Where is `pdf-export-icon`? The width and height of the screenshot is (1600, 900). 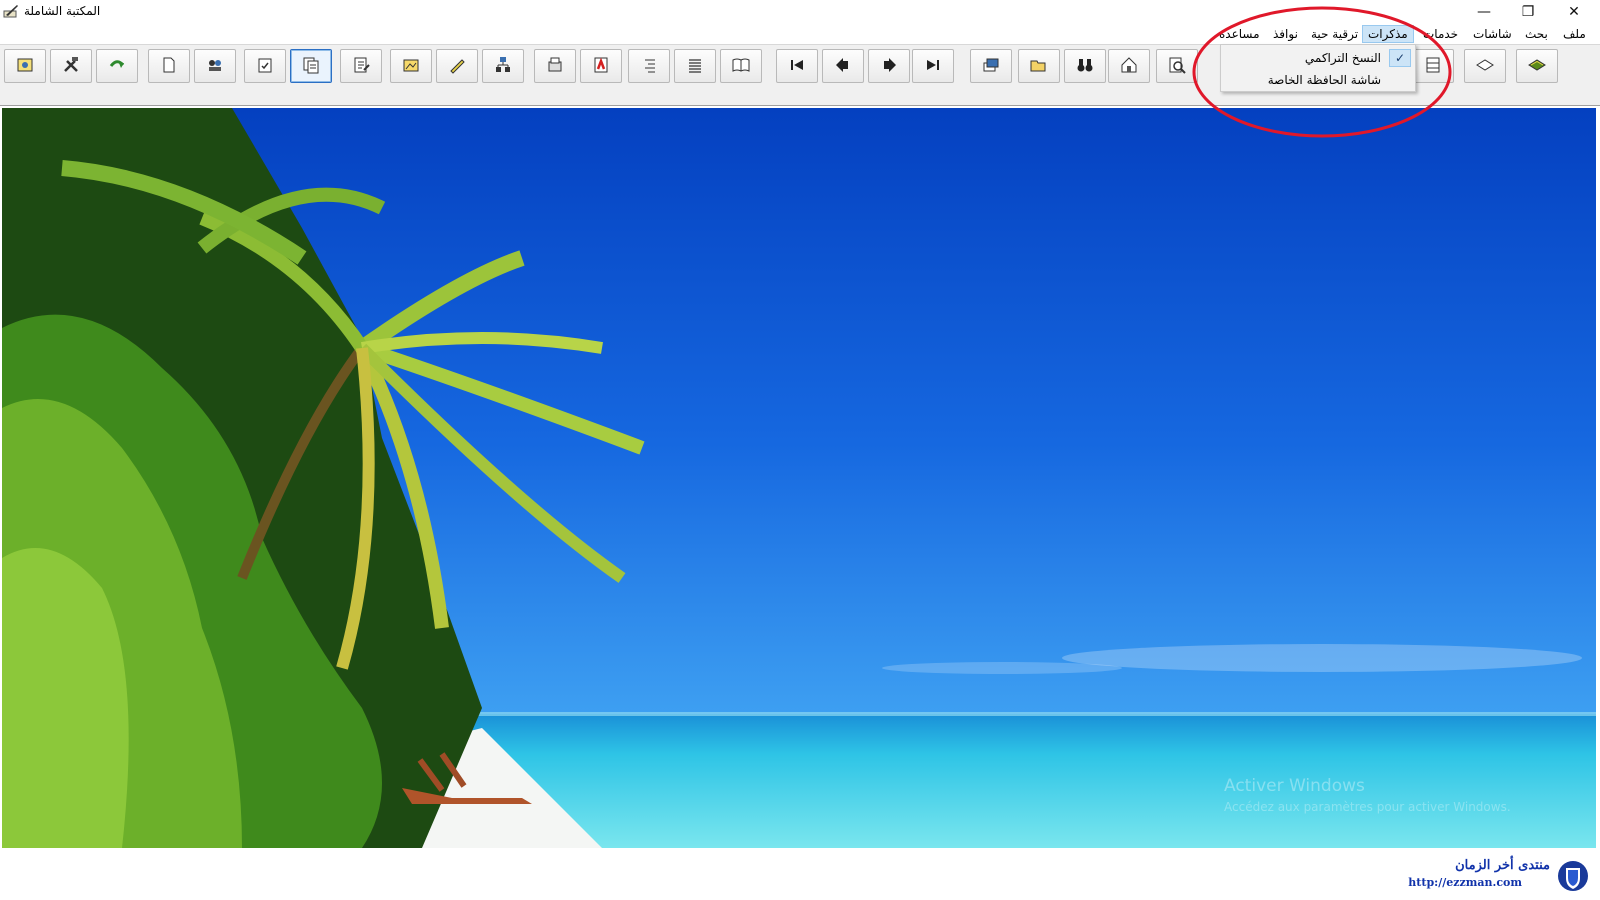
pdf-export-icon is located at coordinates (601, 66).